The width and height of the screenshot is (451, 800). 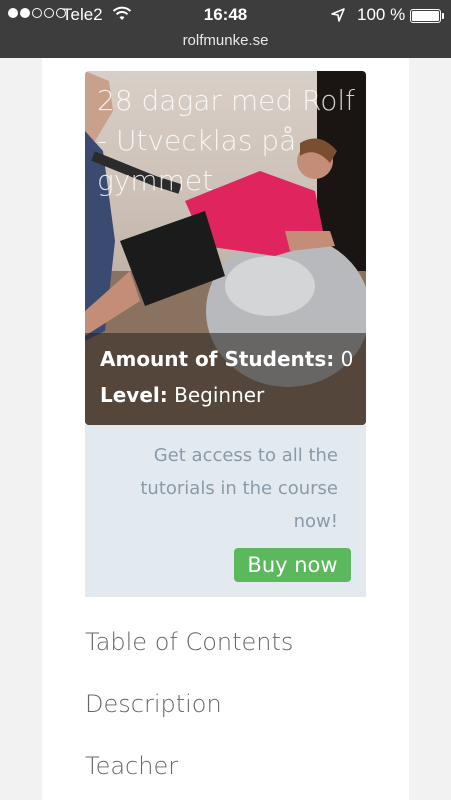 I want to click on course-title: 28 dagar med Rolf - Utvecklas på gymmet, so click(x=226, y=140).